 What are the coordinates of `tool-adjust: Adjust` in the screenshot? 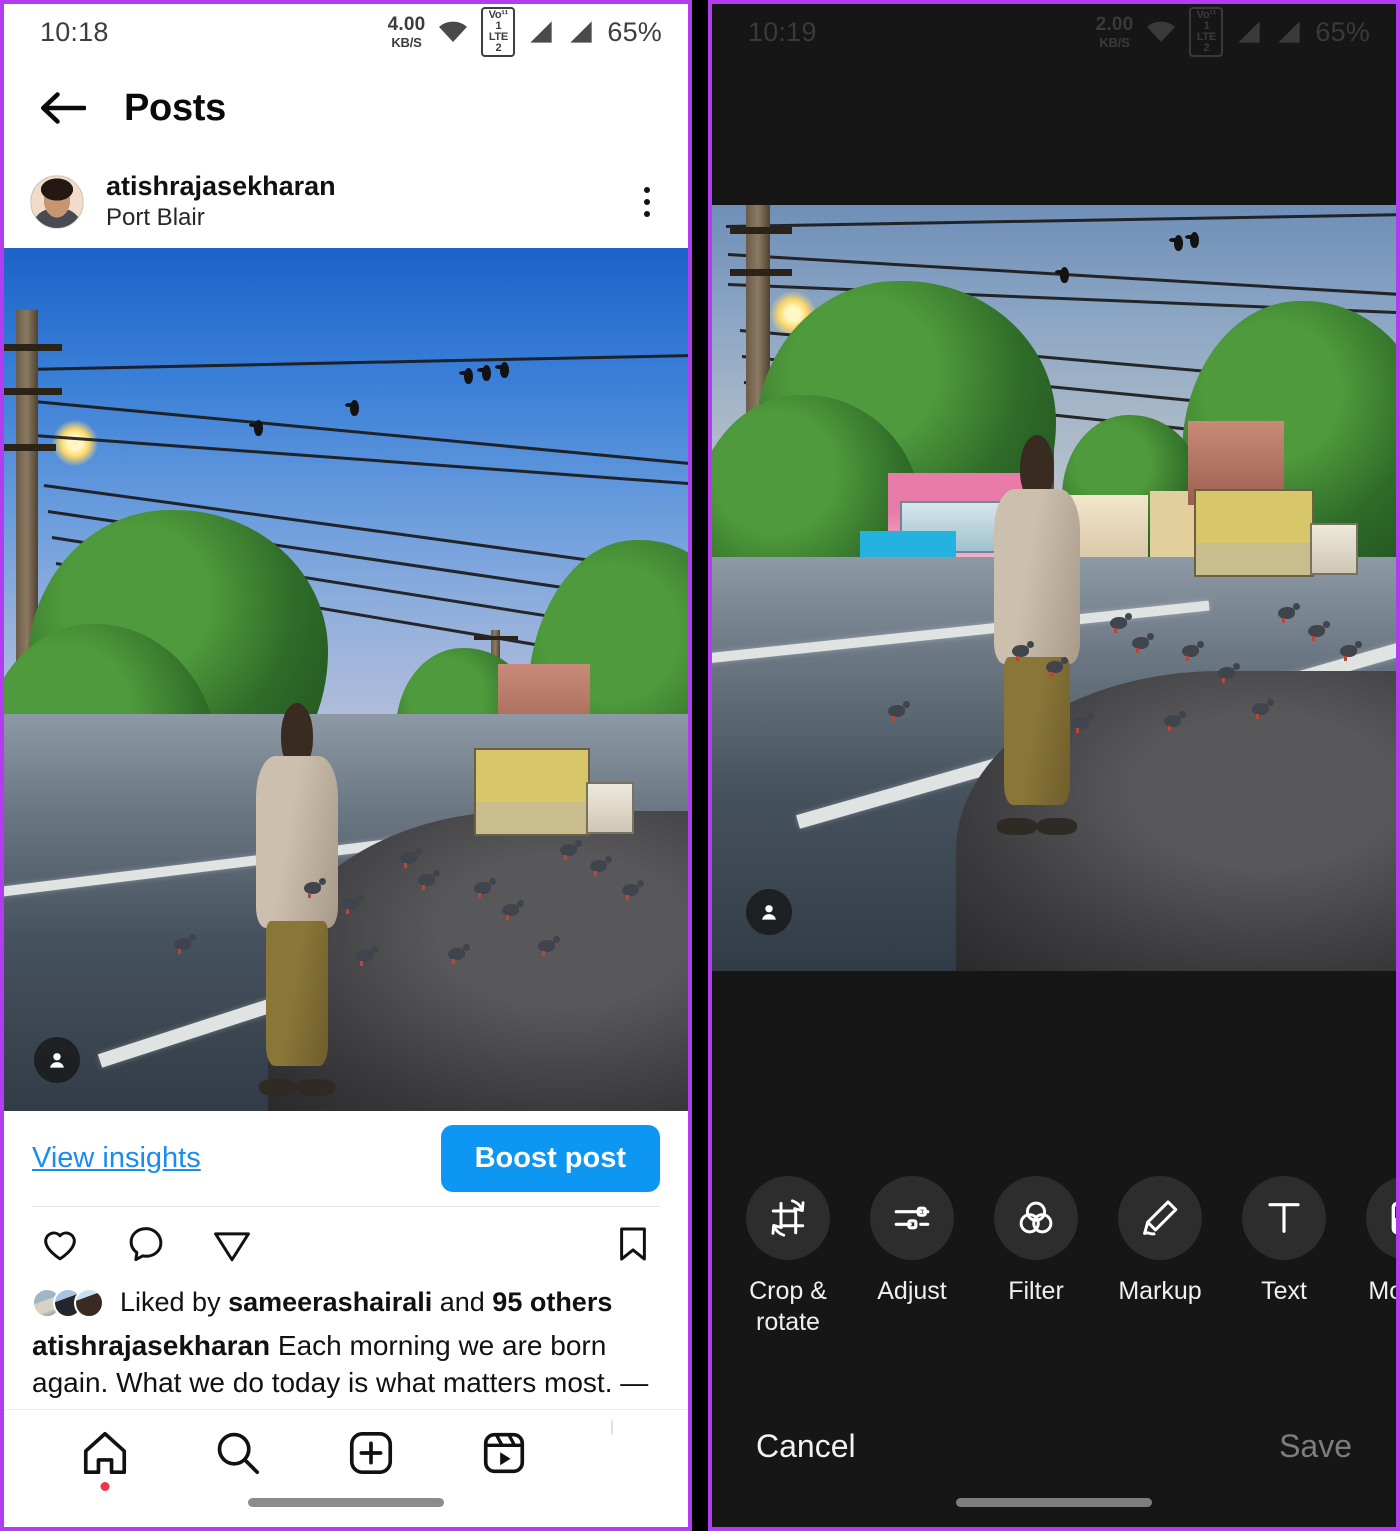 It's located at (912, 1241).